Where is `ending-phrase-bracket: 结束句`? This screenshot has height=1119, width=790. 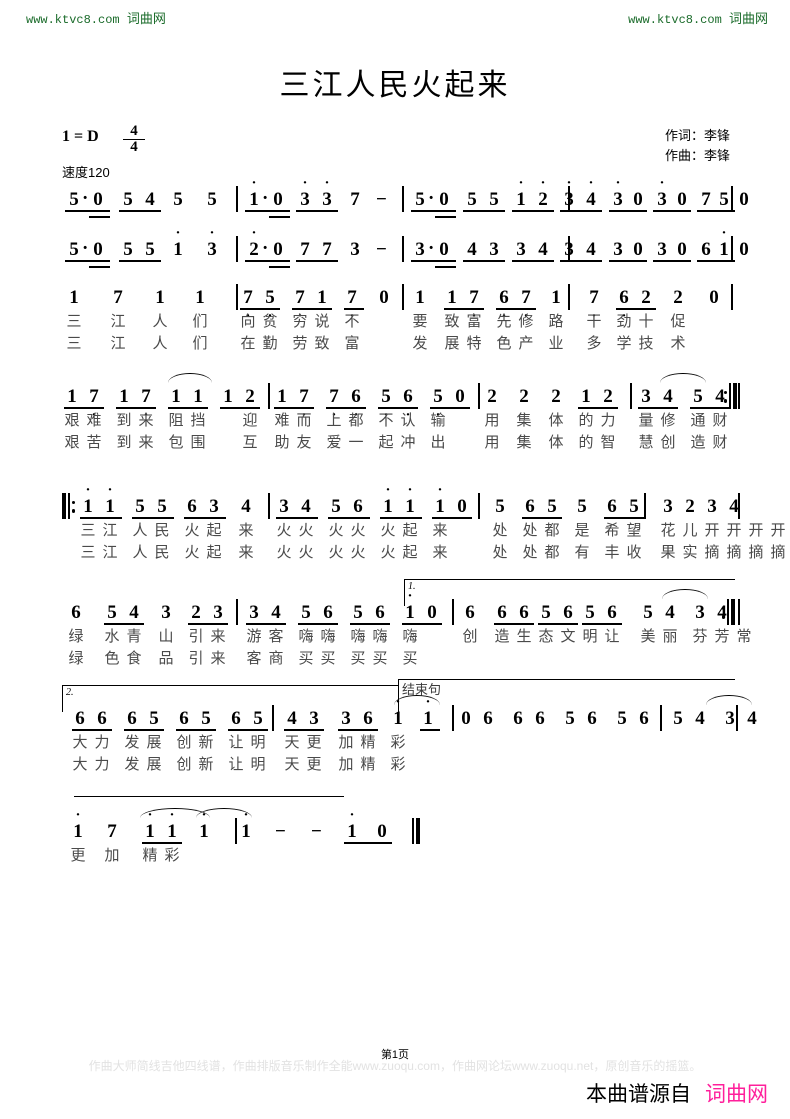 ending-phrase-bracket: 结束句 is located at coordinates (566, 695).